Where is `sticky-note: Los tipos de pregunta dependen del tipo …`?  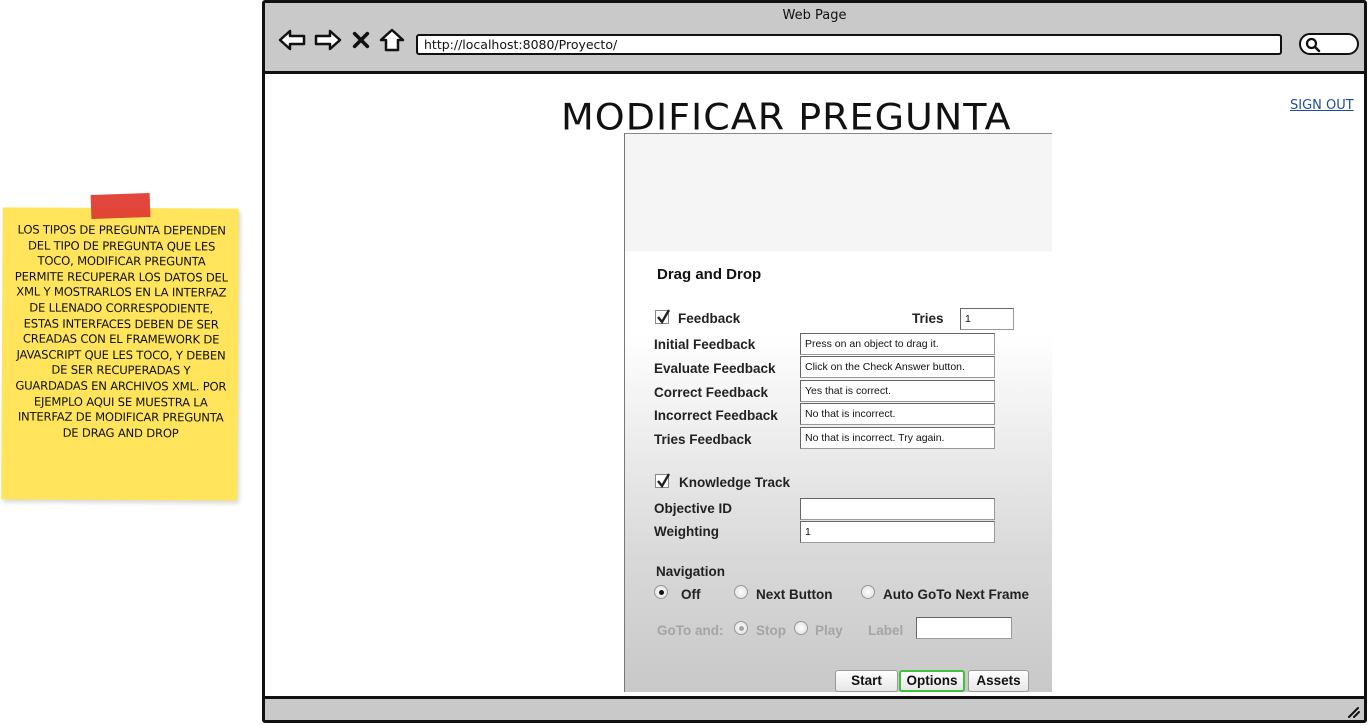
sticky-note: Los tipos de pregunta dependen del tipo … is located at coordinates (120, 354).